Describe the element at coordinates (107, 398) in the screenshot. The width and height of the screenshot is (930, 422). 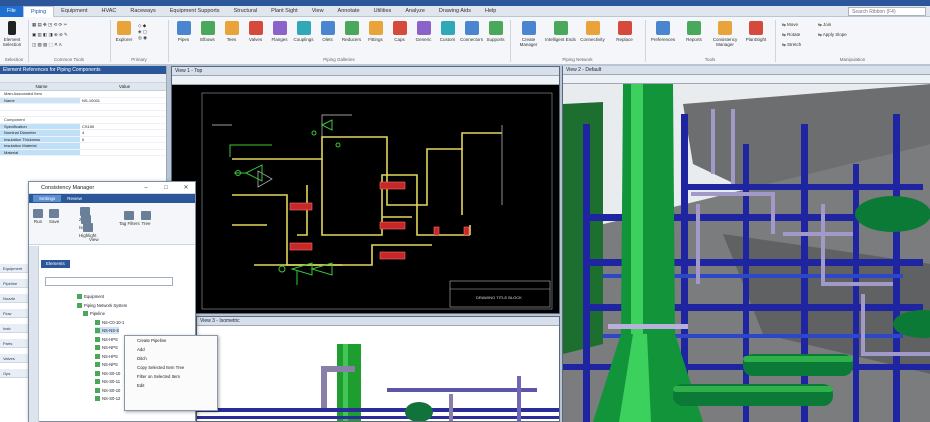
I see `tree-item: NS-S0-12` at that location.